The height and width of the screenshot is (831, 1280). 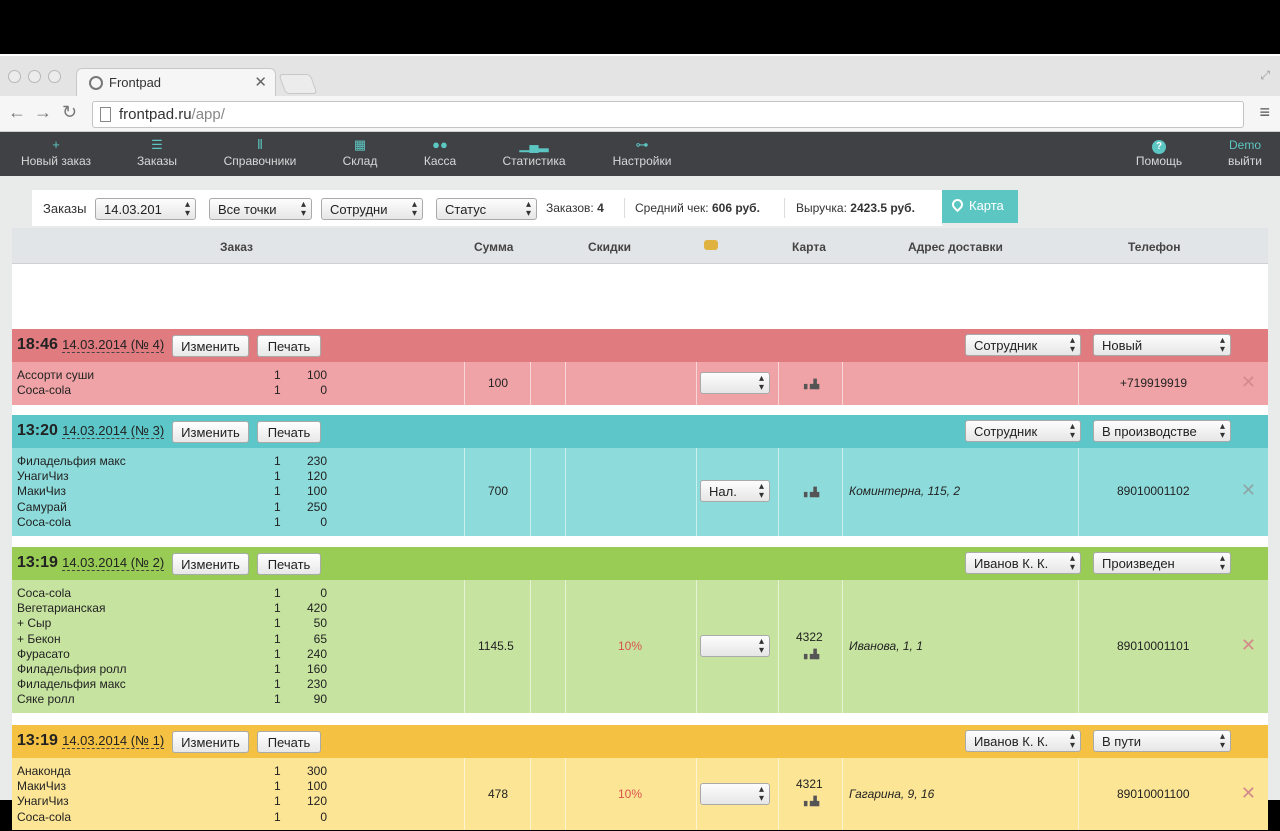 I want to click on new-tab-button, so click(x=298, y=84).